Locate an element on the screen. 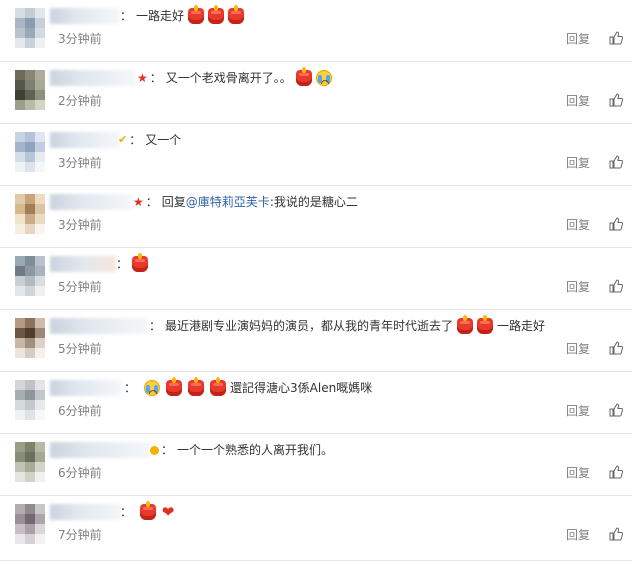 The width and height of the screenshot is (632, 561). comment-item: ✔ ： 又一个 3分钟前 回复 is located at coordinates (316, 155).